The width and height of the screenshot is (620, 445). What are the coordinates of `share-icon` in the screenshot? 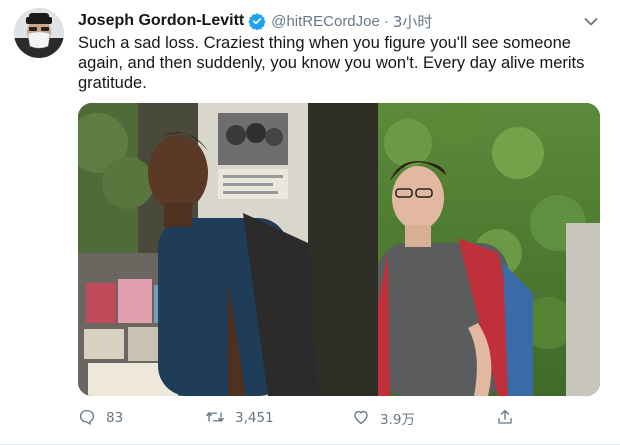 It's located at (505, 418).